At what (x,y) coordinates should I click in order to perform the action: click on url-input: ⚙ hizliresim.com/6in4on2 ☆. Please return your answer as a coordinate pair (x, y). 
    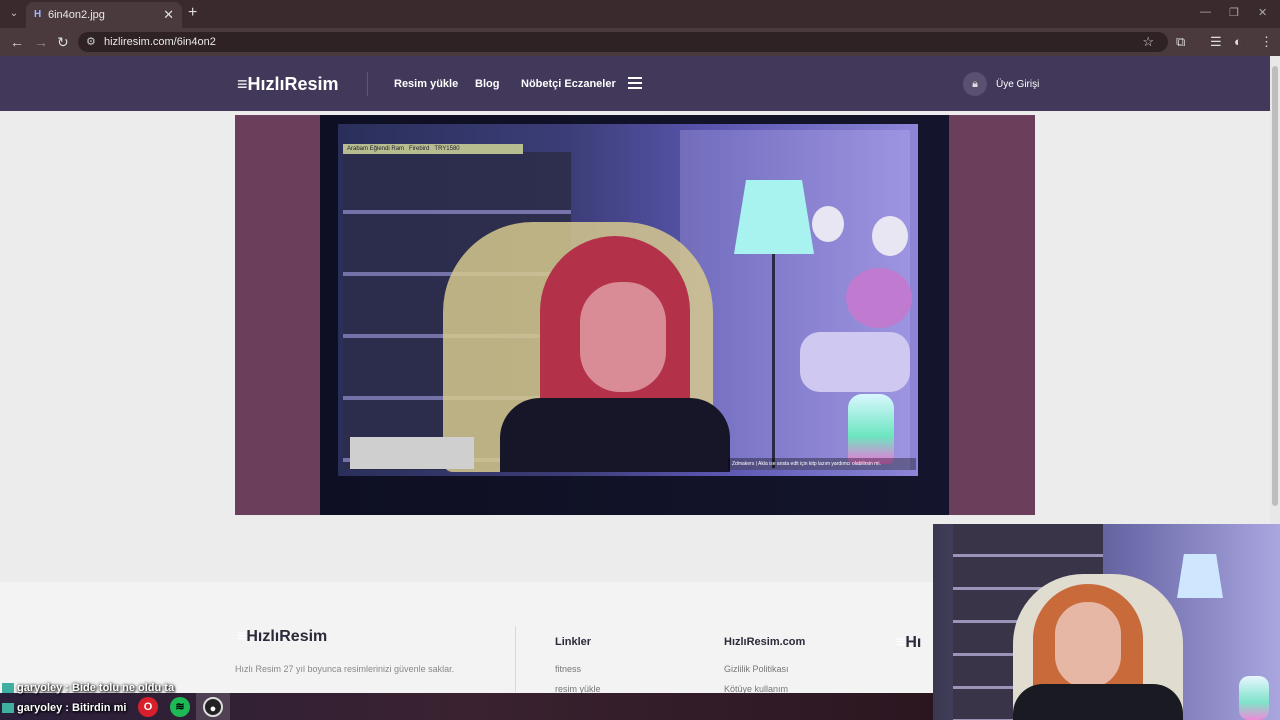
    Looking at the image, I should click on (623, 42).